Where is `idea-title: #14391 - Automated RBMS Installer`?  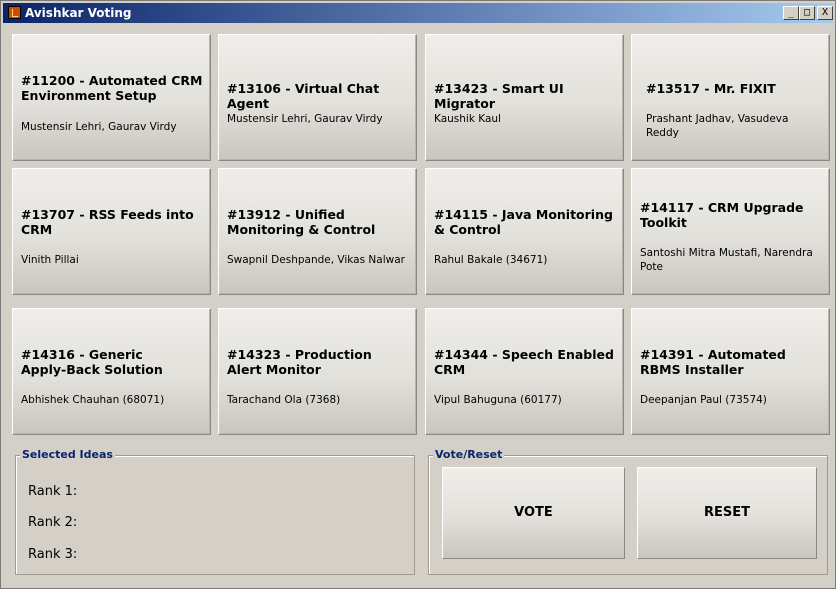 idea-title: #14391 - Automated RBMS Installer is located at coordinates (713, 362).